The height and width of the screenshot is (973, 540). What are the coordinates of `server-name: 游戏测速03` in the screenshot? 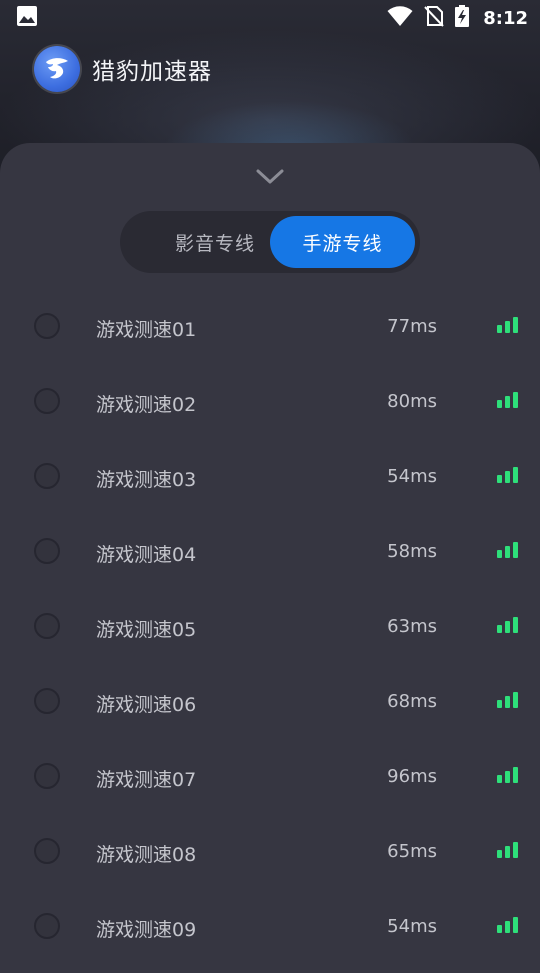 It's located at (146, 480).